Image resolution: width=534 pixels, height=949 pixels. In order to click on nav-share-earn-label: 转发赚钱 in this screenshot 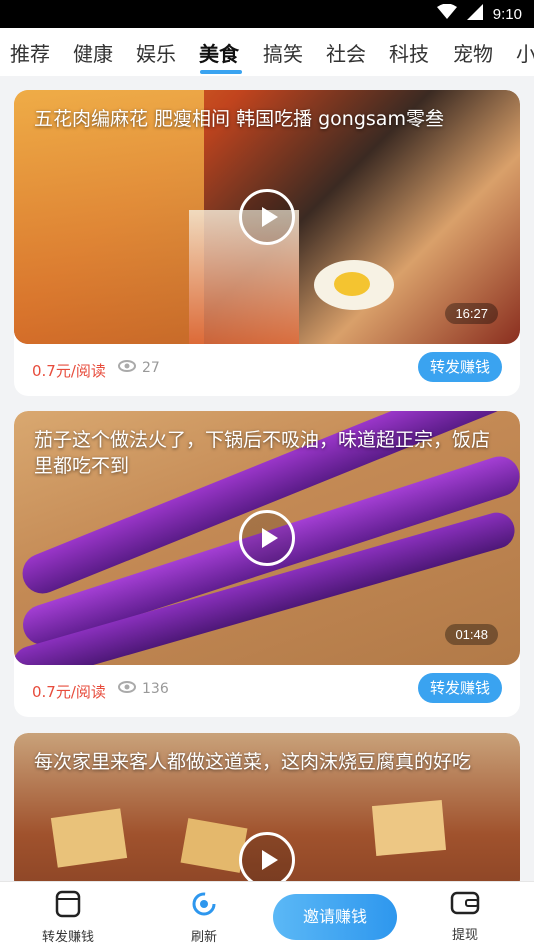, I will do `click(67, 937)`.